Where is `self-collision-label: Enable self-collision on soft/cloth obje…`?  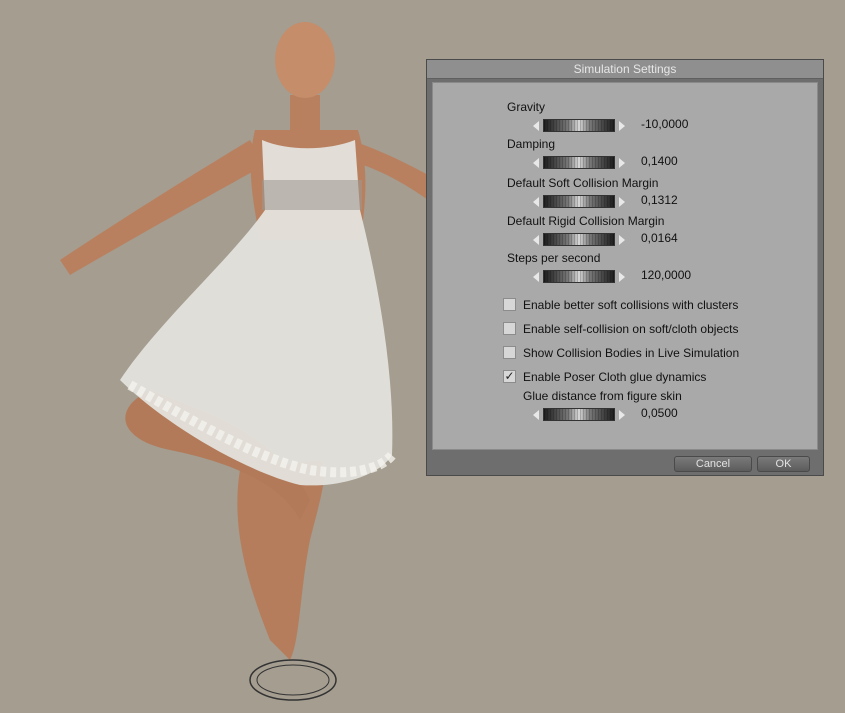 self-collision-label: Enable self-collision on soft/cloth obje… is located at coordinates (631, 329).